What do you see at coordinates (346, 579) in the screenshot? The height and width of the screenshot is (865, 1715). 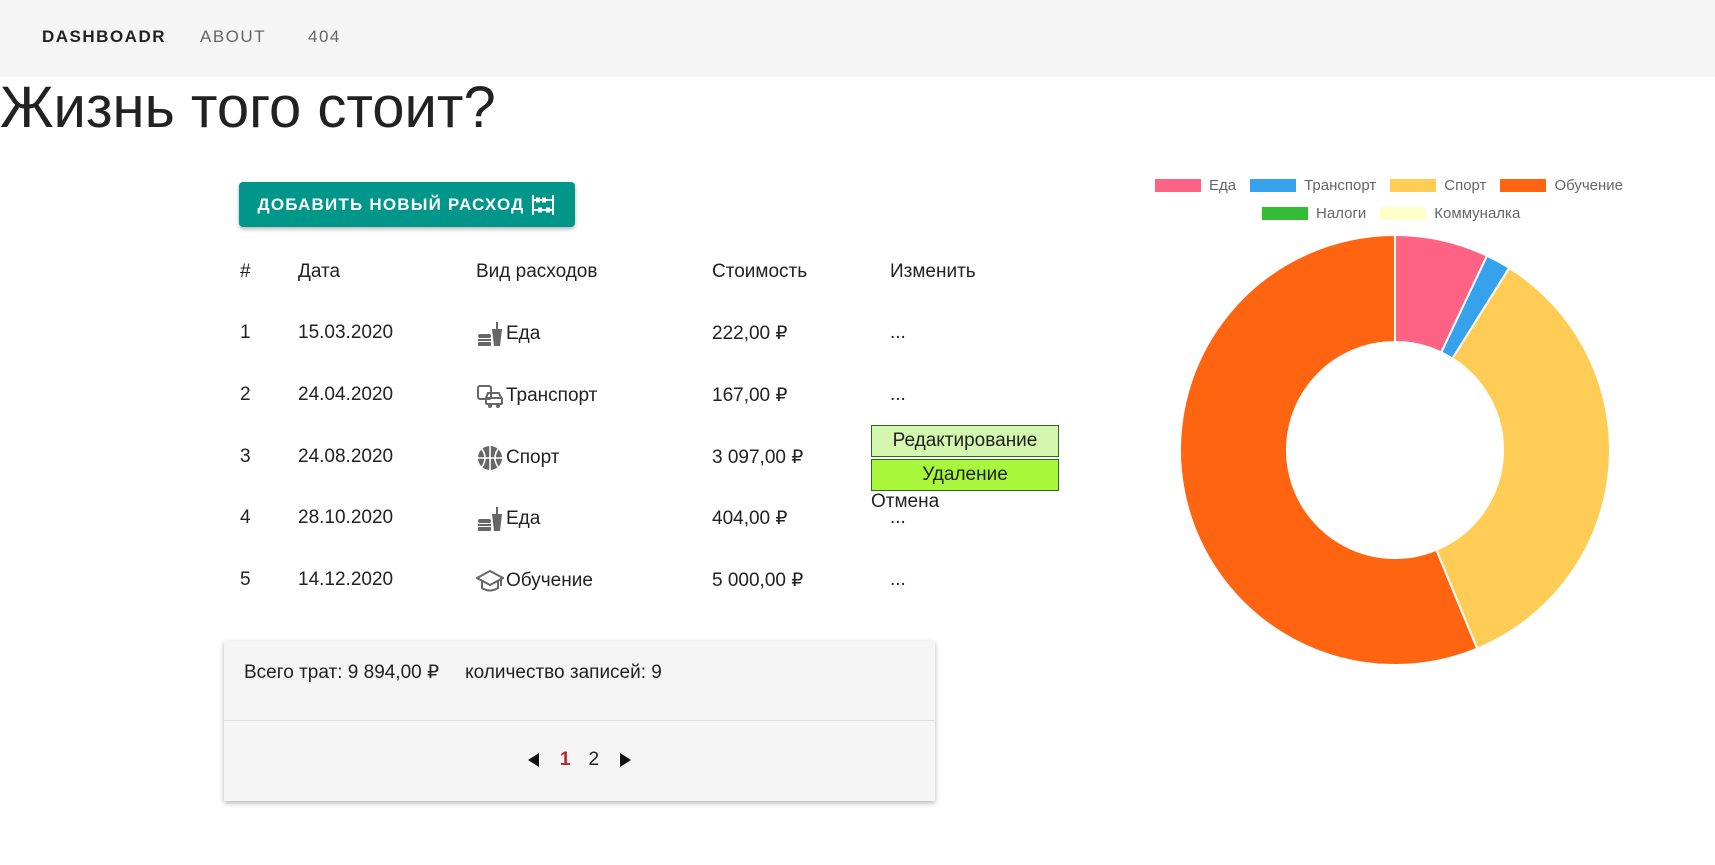 I see `row-date: 14.12.2020` at bounding box center [346, 579].